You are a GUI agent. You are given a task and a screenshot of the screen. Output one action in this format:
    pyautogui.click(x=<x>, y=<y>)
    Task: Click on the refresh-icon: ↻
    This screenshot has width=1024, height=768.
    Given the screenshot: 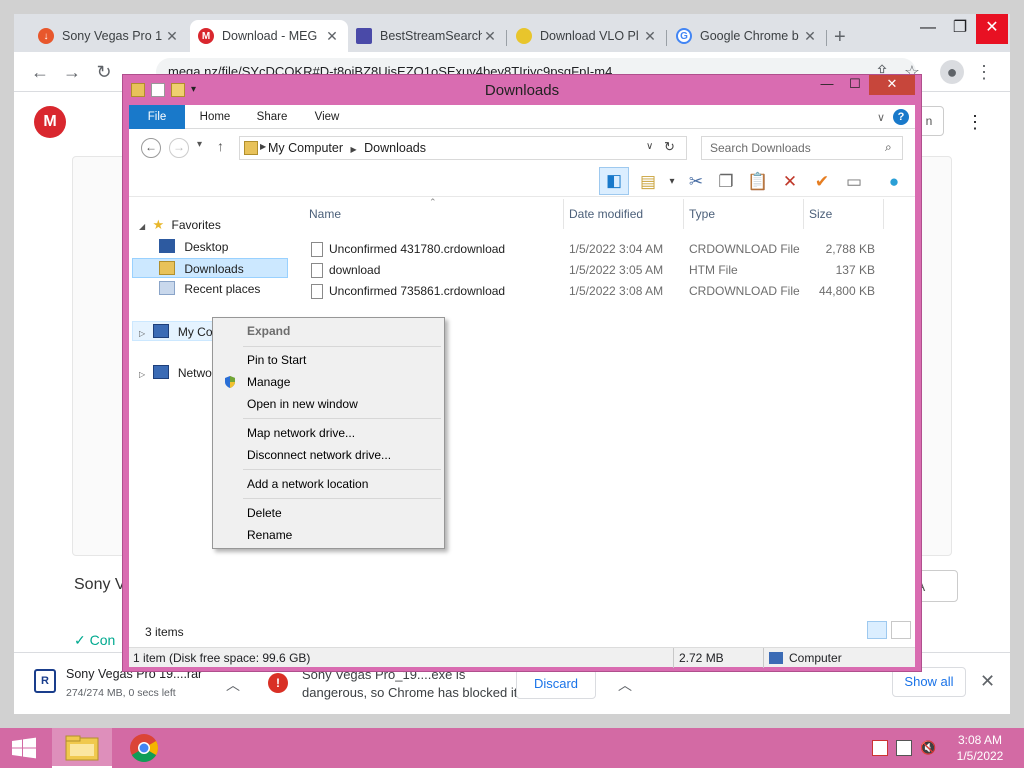 What is the action you would take?
    pyautogui.click(x=669, y=147)
    